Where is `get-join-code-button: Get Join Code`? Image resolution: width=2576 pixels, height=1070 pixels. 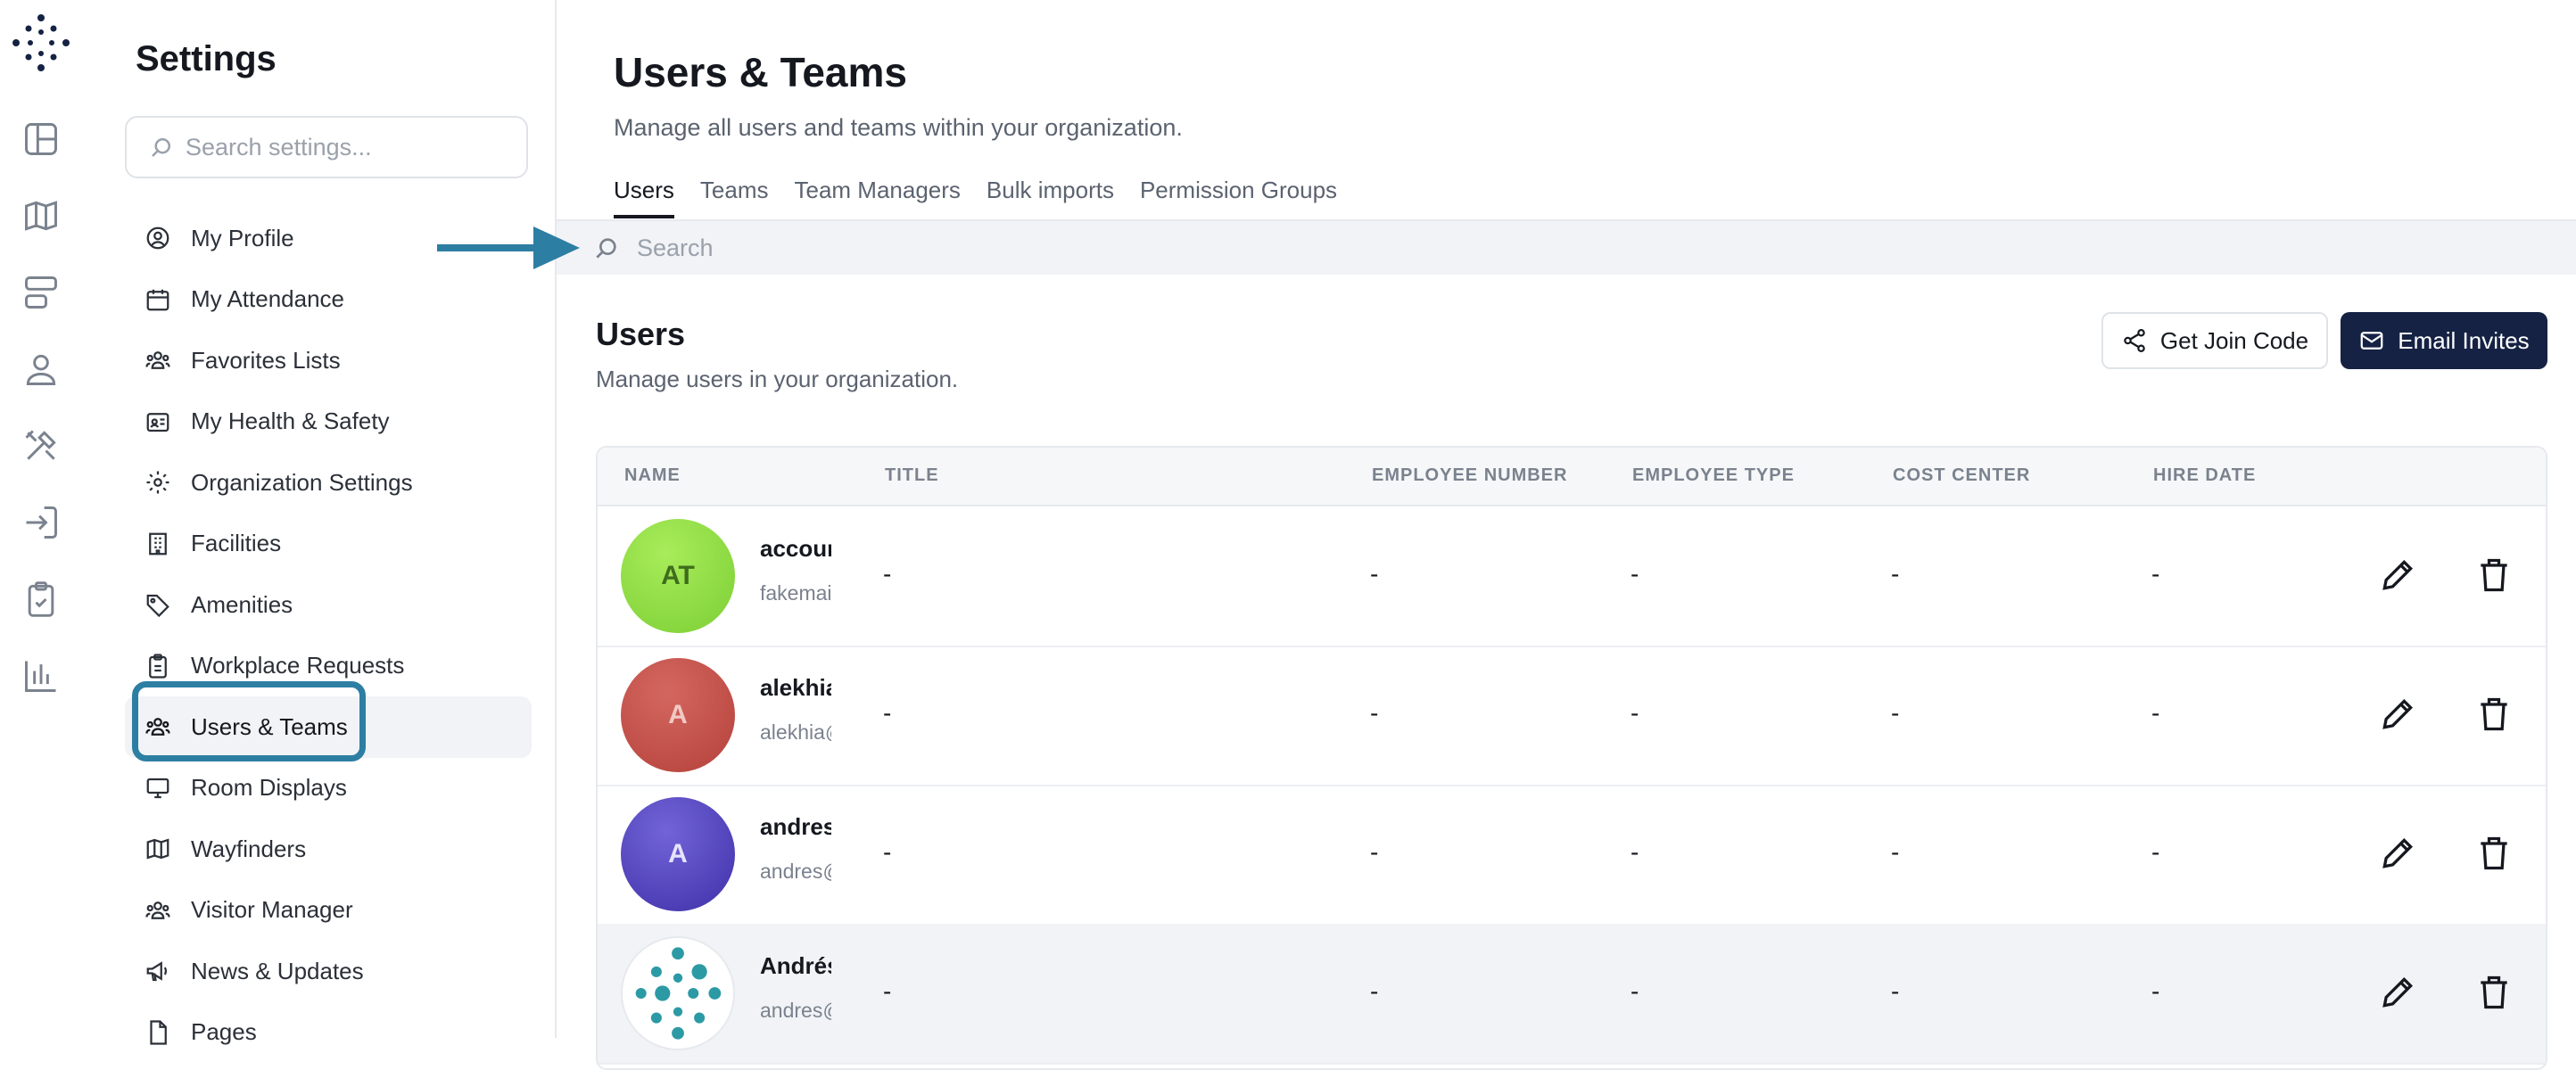
get-join-code-button: Get Join Code is located at coordinates (2215, 340).